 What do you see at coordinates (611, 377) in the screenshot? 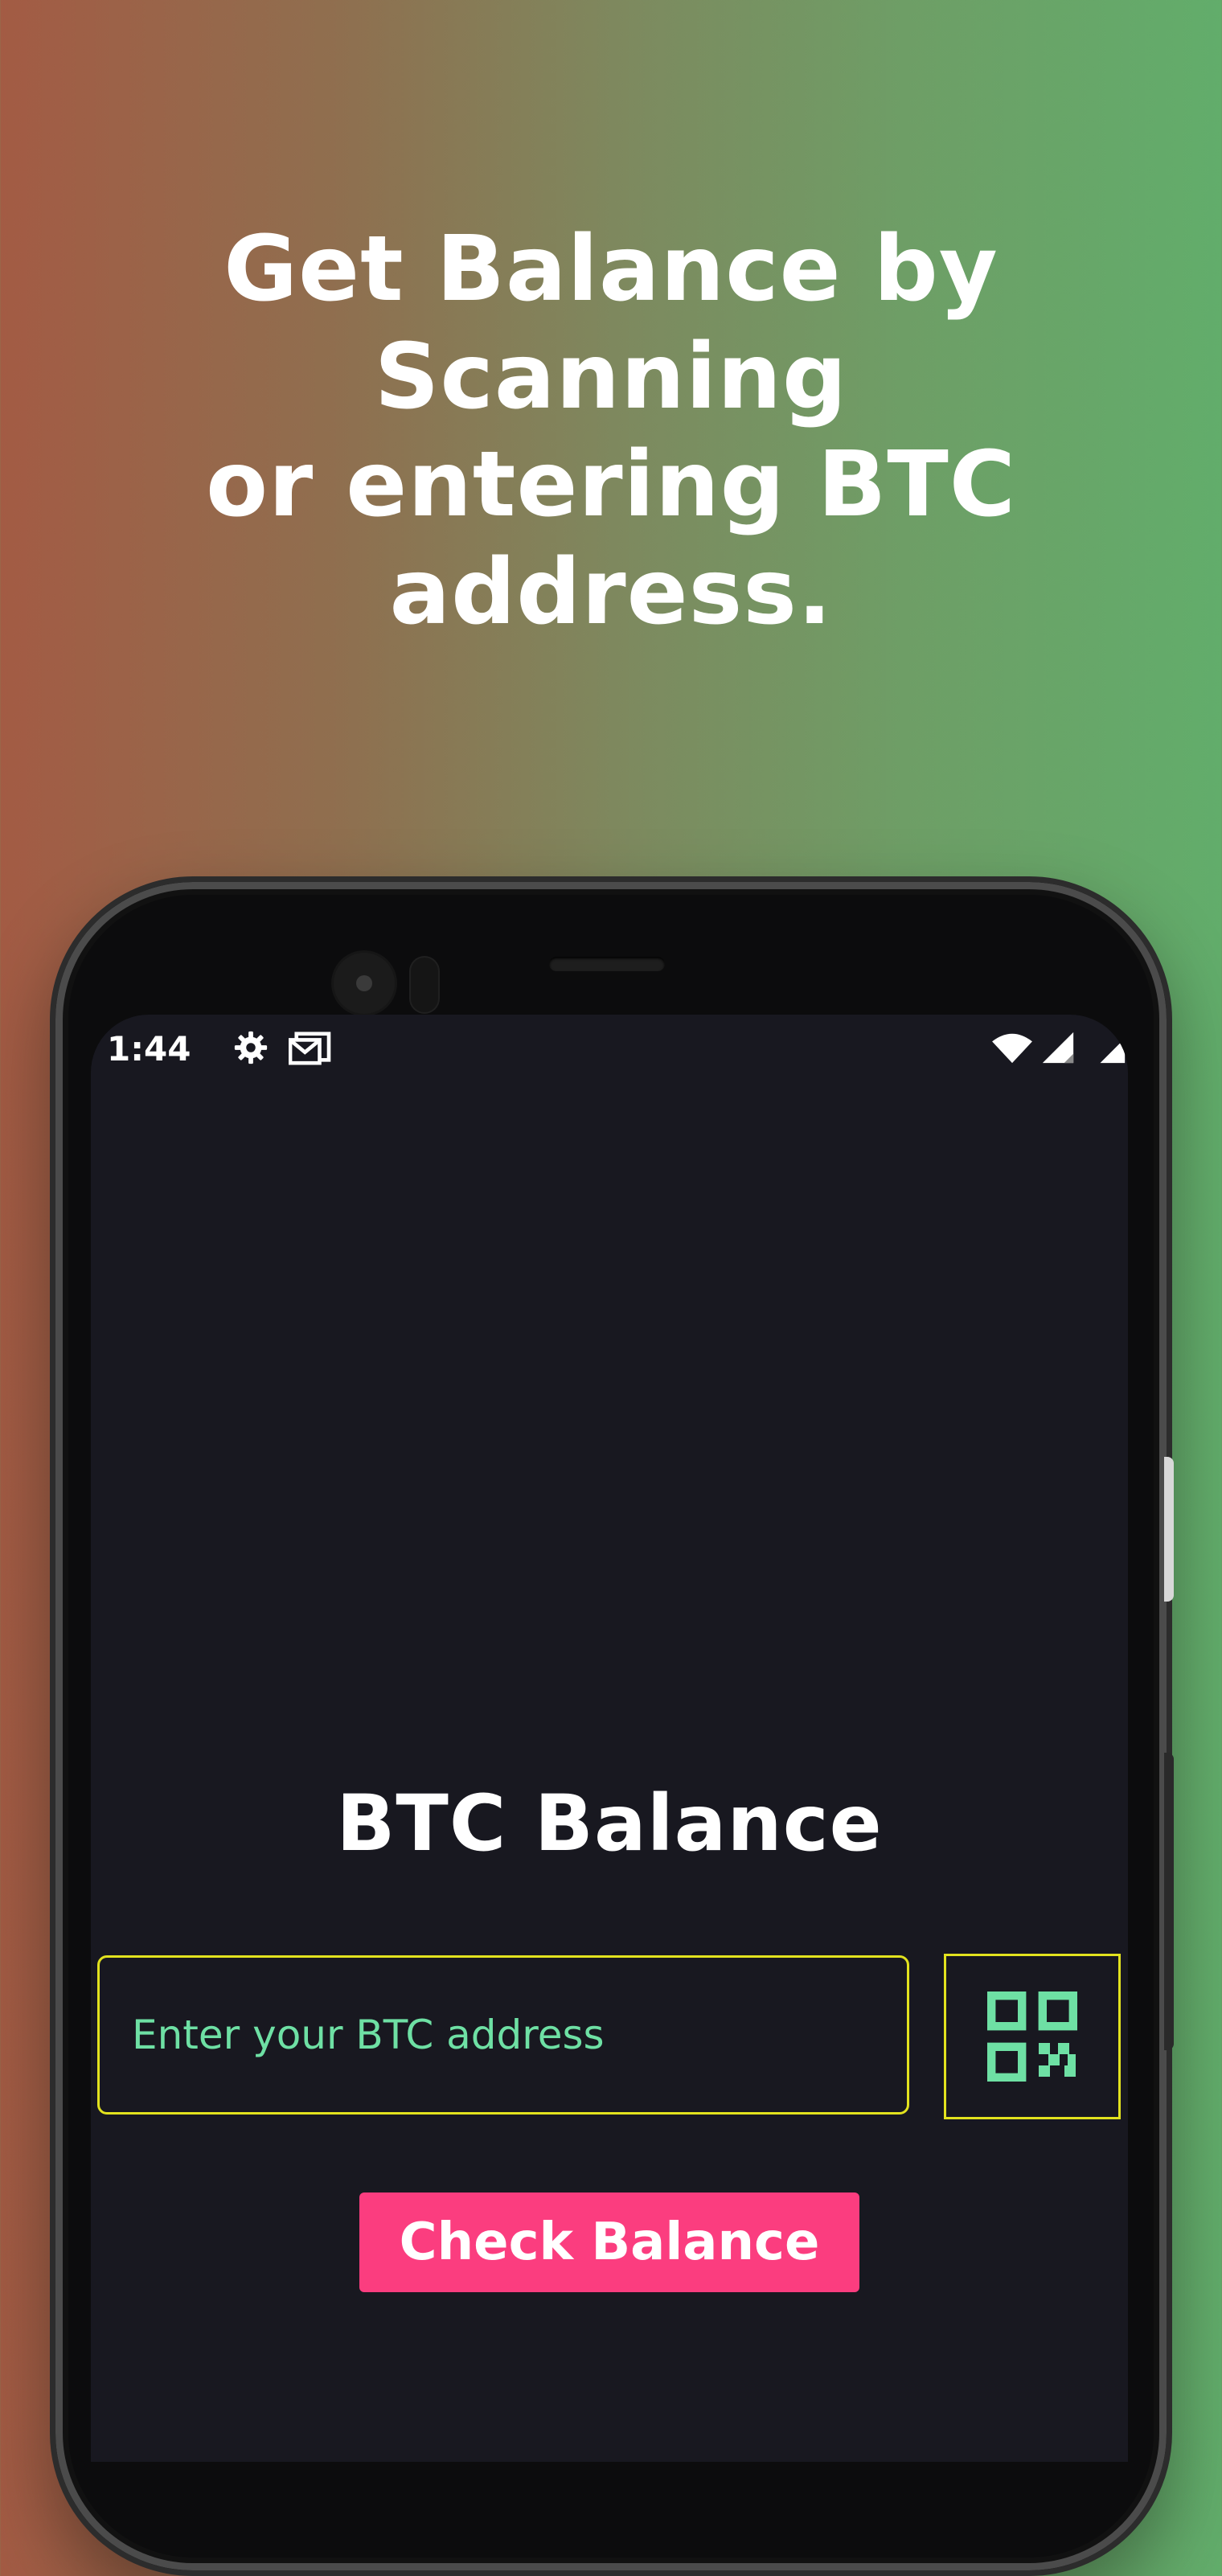
I see `headline-line-2: Scanning` at bounding box center [611, 377].